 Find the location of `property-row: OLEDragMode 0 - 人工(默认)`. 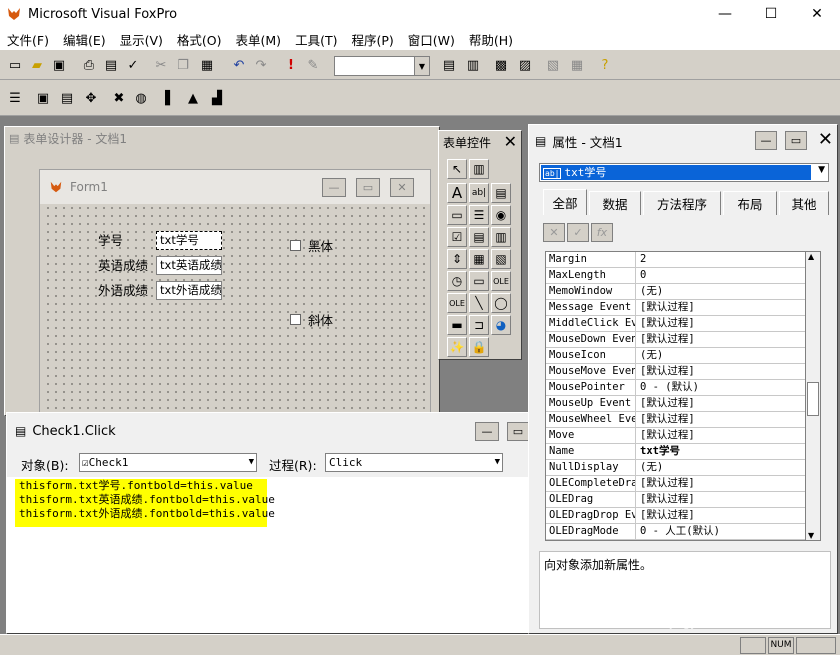

property-row: OLEDragMode 0 - 人工(默认) is located at coordinates (683, 532).